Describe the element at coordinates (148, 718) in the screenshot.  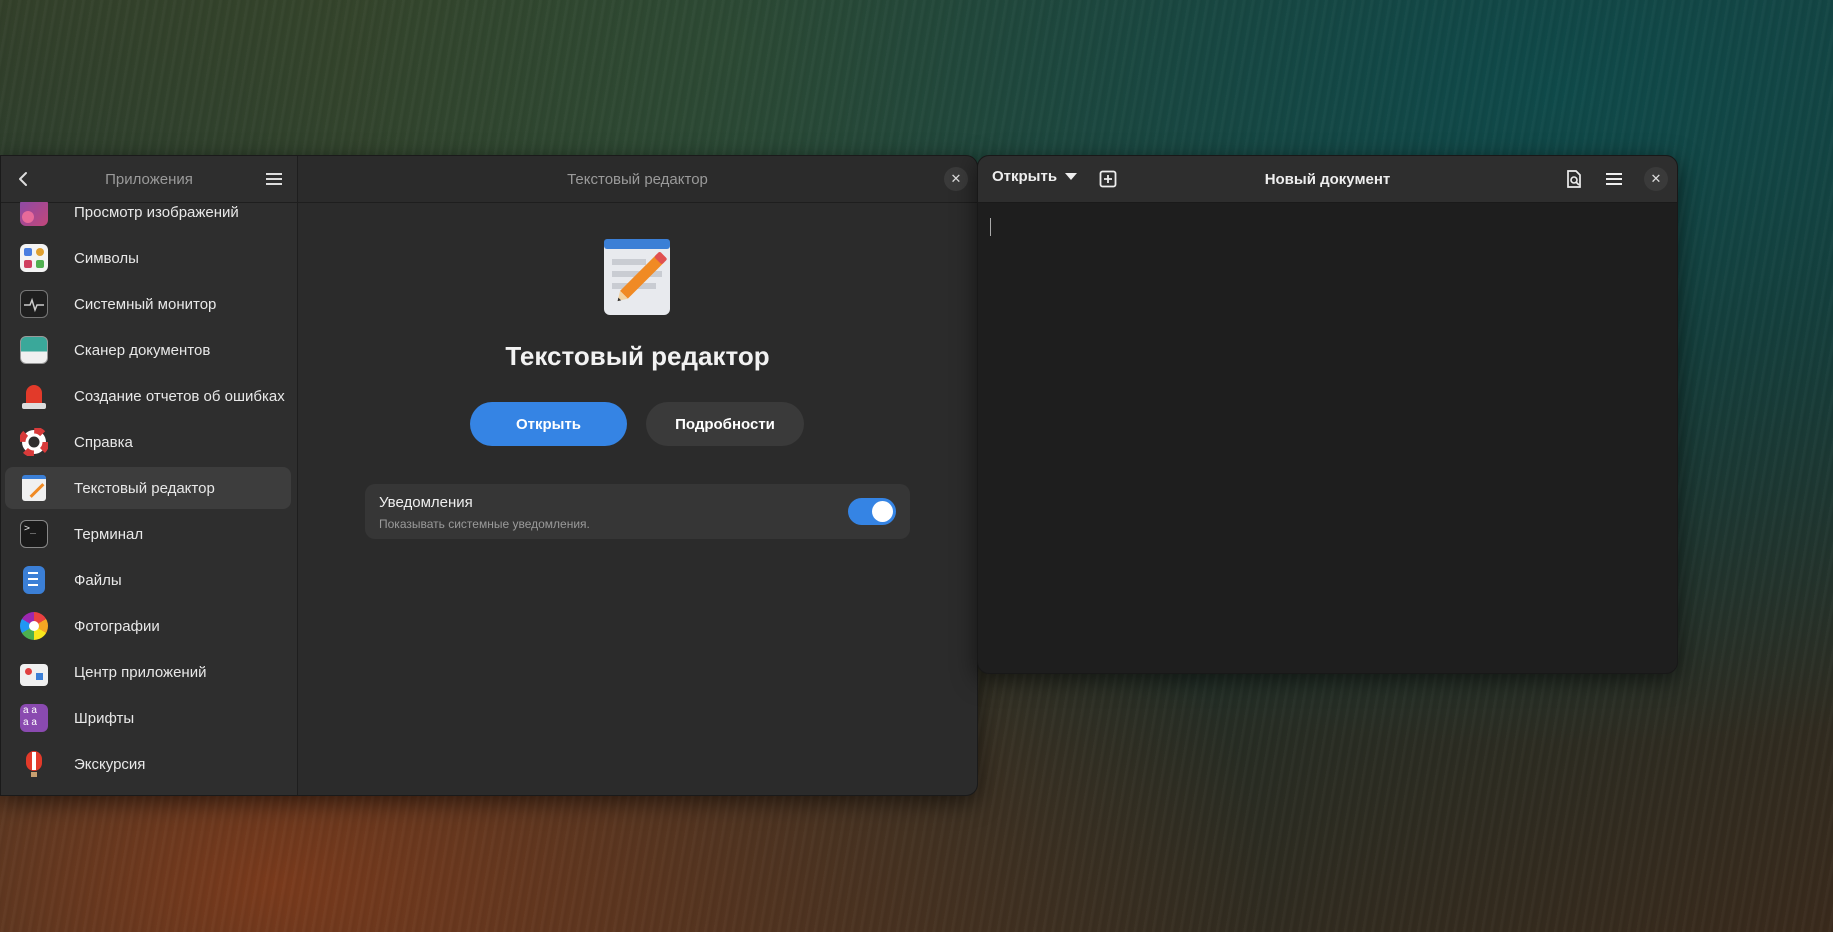
I see `sidebar-item-fonts: a aa a Шрифты` at that location.